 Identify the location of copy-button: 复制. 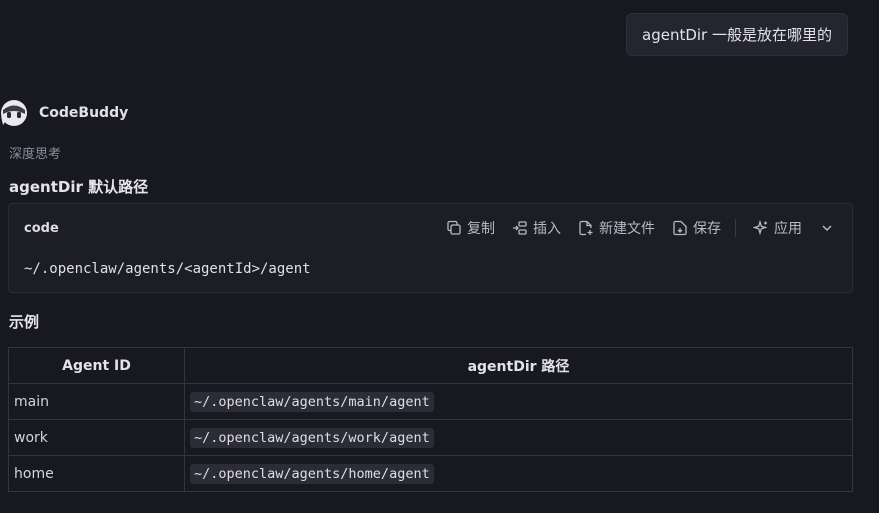
(470, 228).